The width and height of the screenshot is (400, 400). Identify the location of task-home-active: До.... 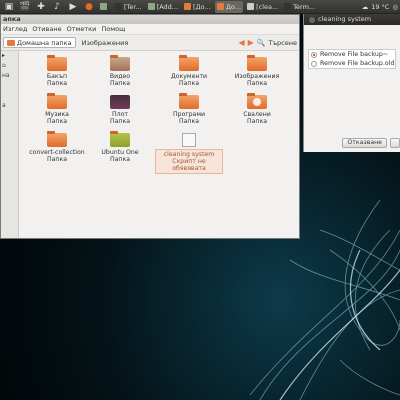
(229, 6).